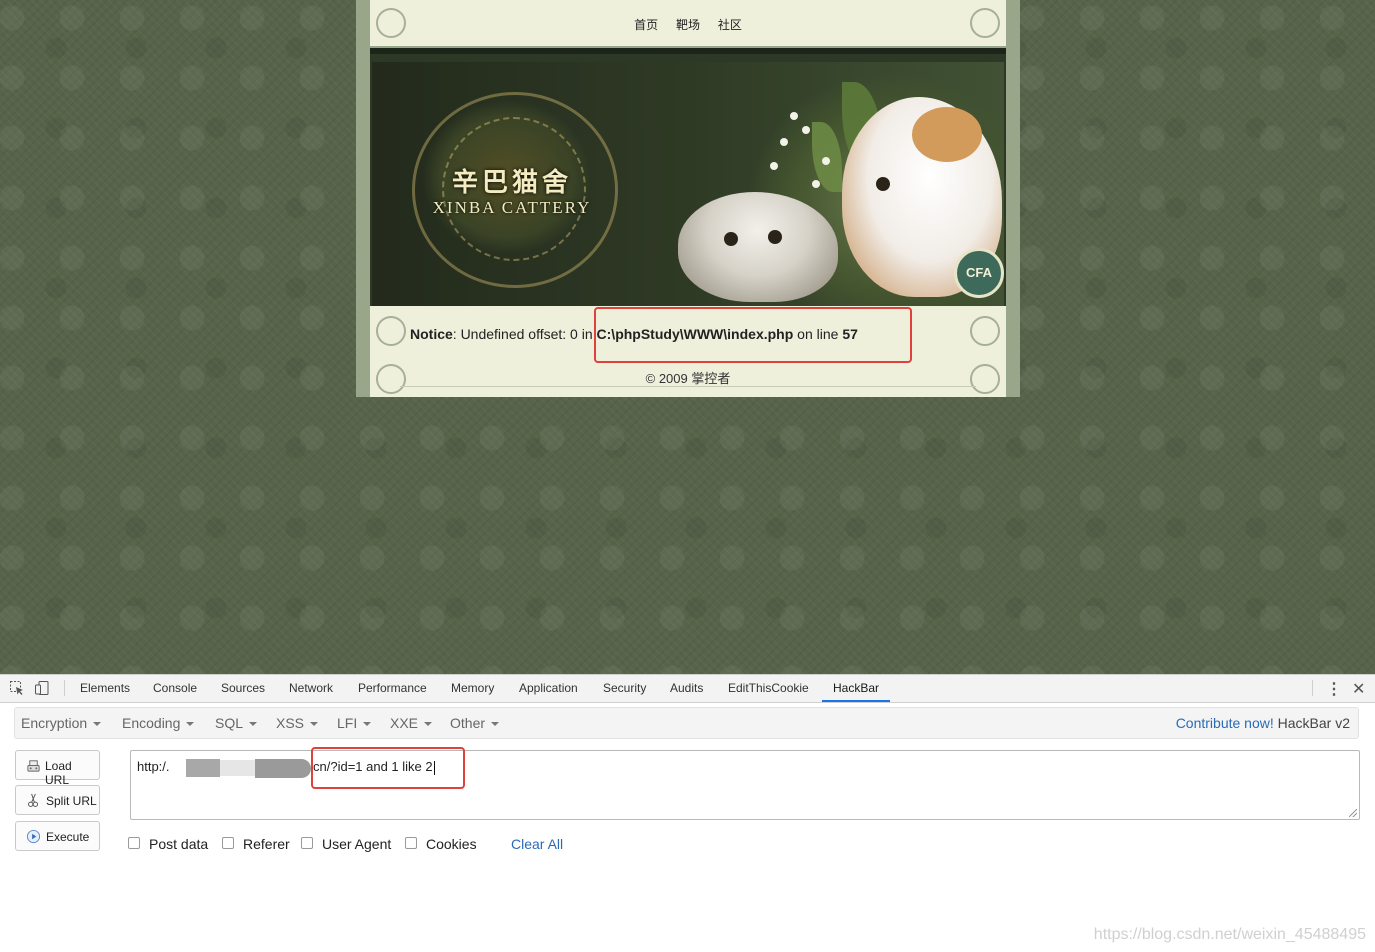 This screenshot has height=952, width=1375. Describe the element at coordinates (151, 723) in the screenshot. I see `menu-encoding-label: Encoding` at that location.